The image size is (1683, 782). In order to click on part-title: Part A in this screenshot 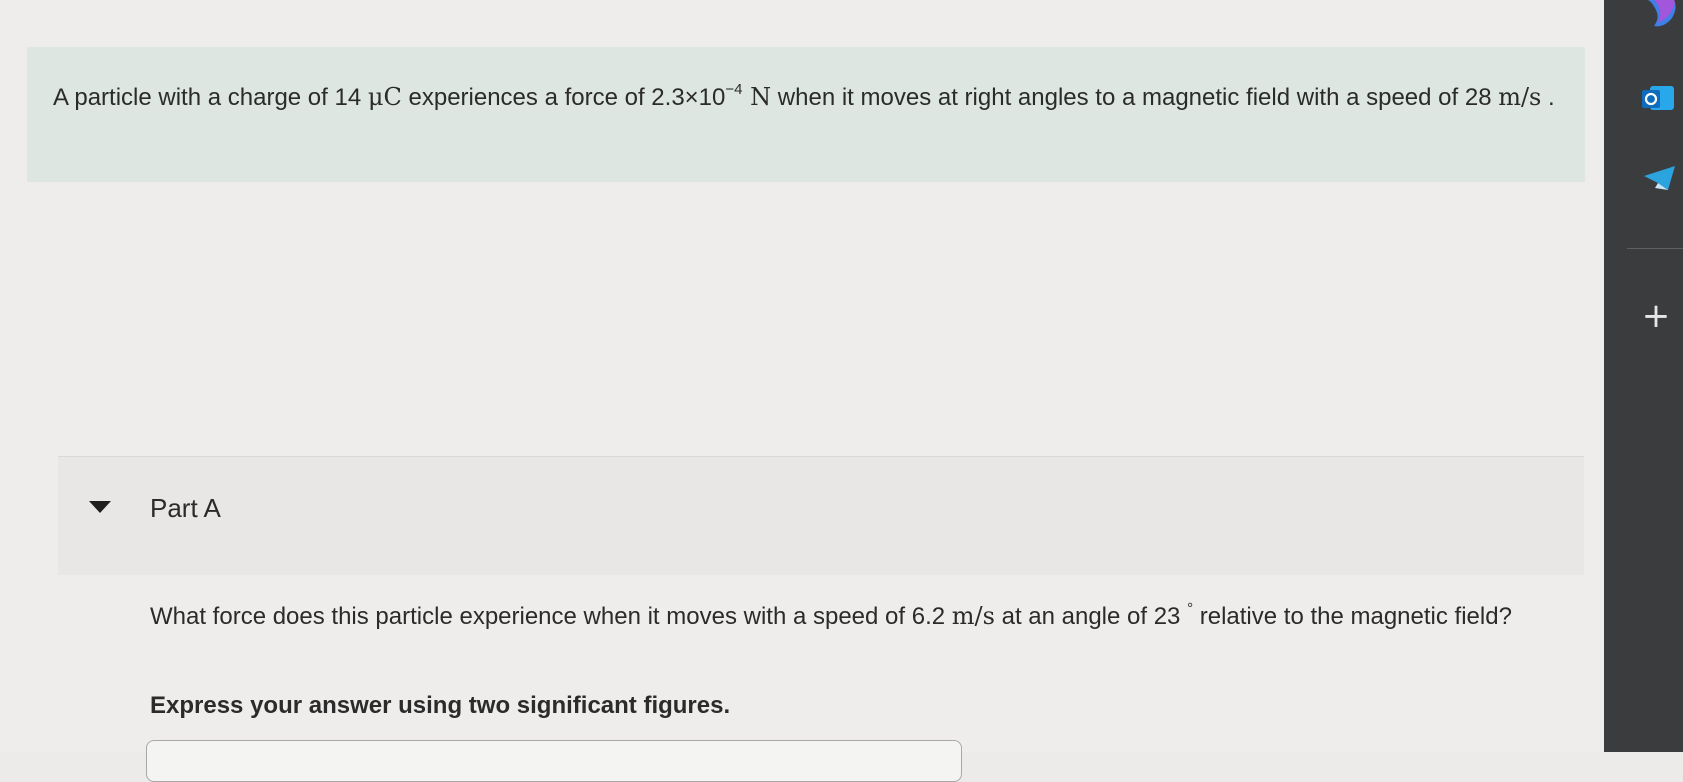, I will do `click(185, 508)`.